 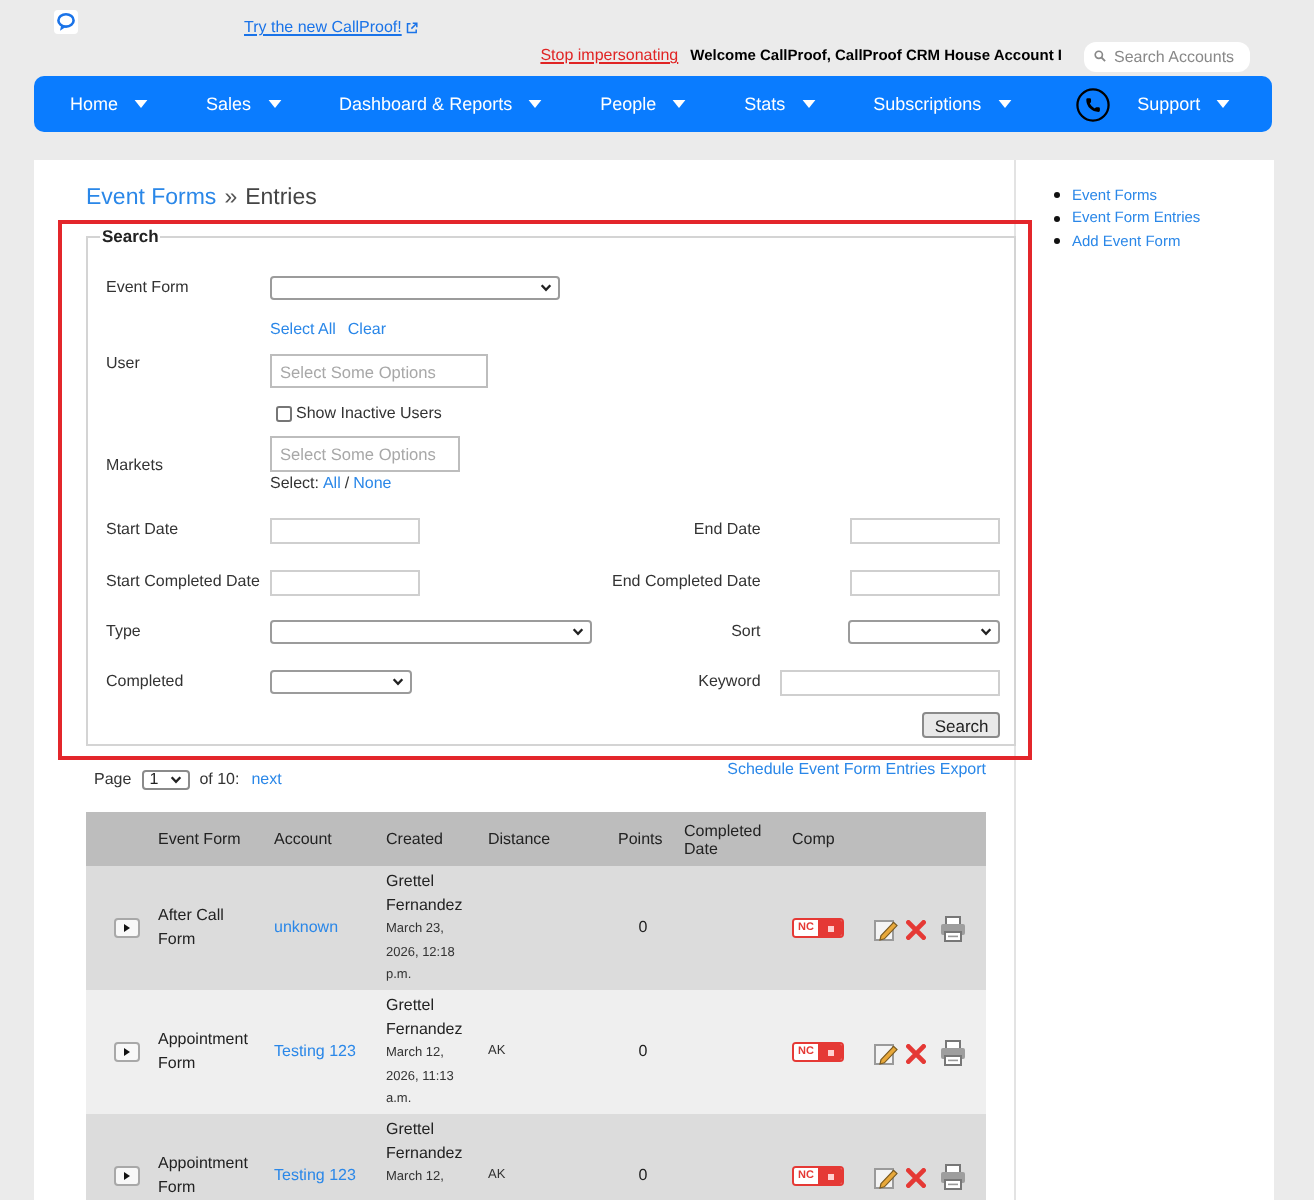 I want to click on user-select-link: Clear, so click(x=367, y=330).